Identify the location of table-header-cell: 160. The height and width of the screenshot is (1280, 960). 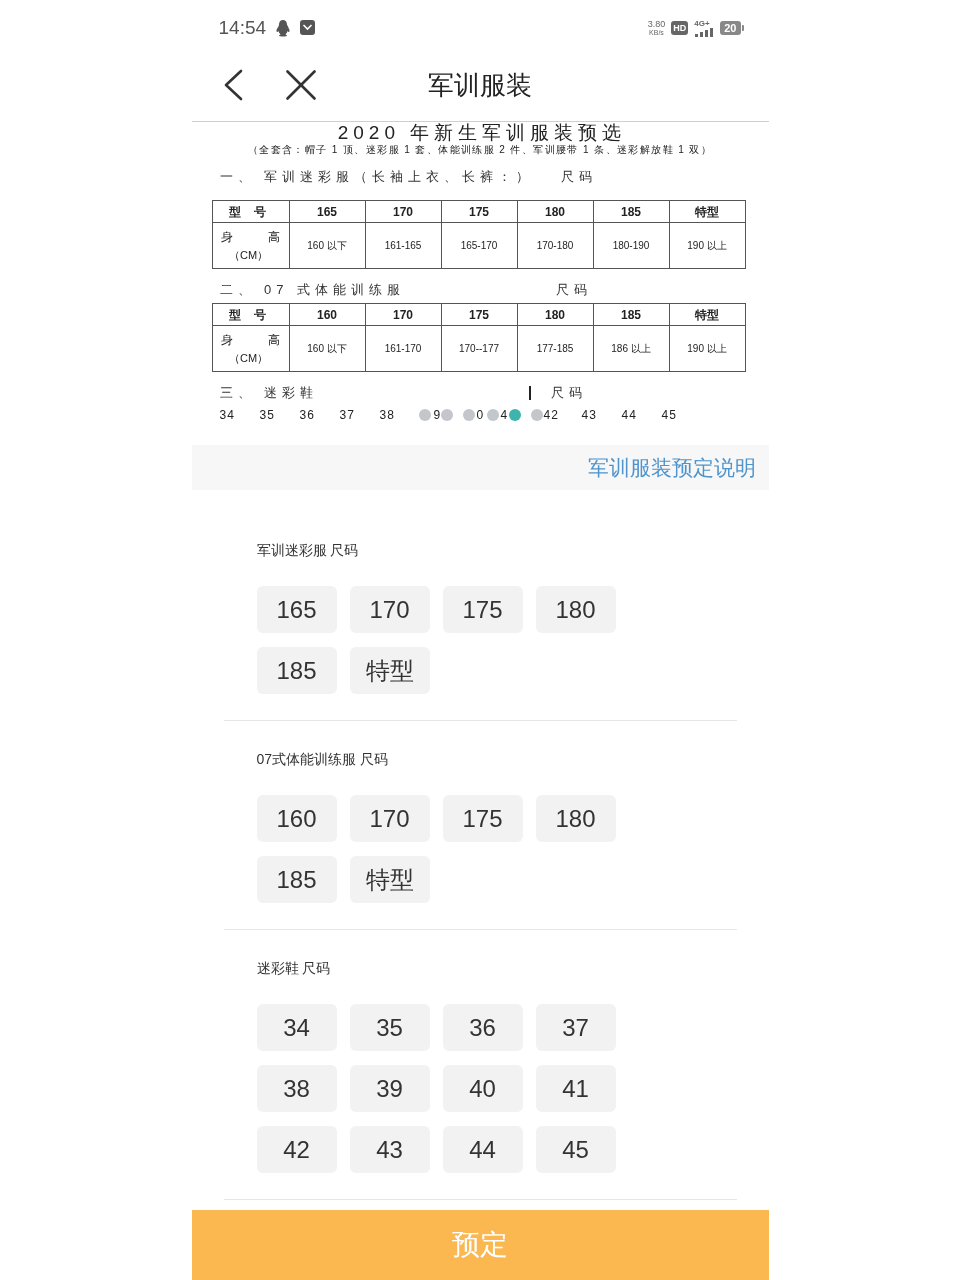
(327, 315).